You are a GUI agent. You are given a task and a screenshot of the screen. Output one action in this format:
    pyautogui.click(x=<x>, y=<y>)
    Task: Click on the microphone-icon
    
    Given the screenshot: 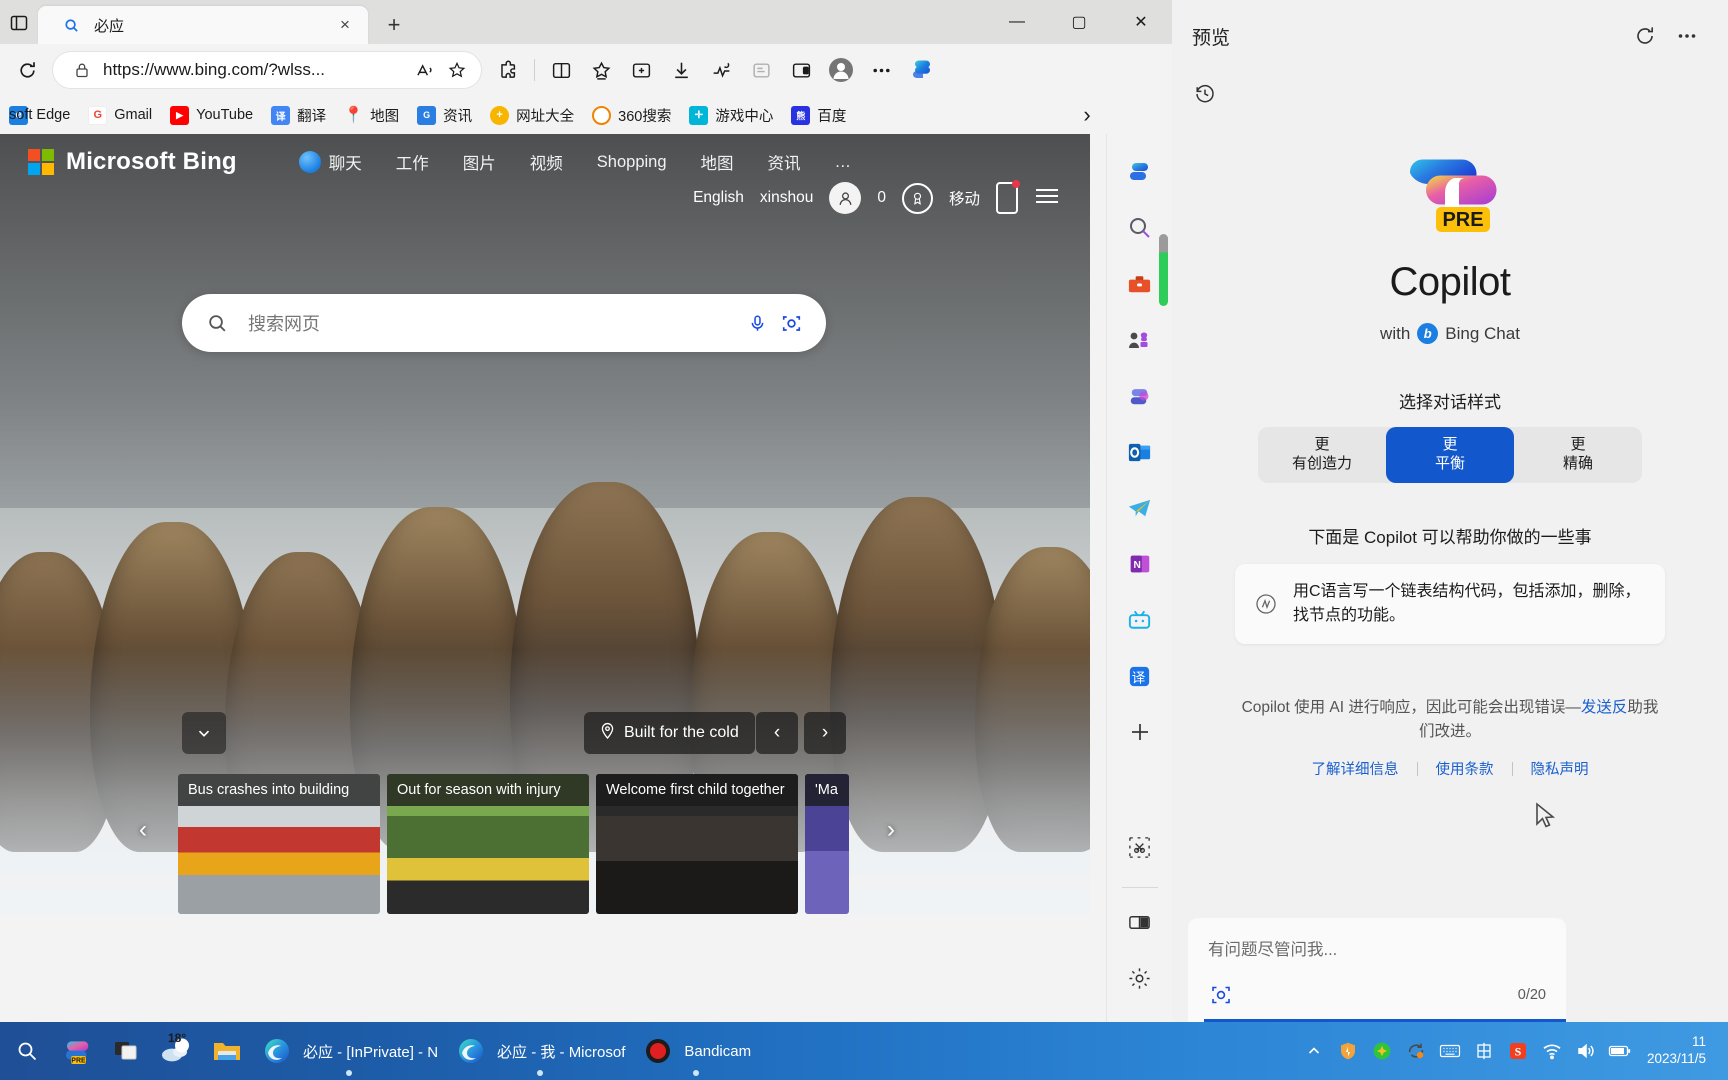 What is the action you would take?
    pyautogui.click(x=757, y=323)
    